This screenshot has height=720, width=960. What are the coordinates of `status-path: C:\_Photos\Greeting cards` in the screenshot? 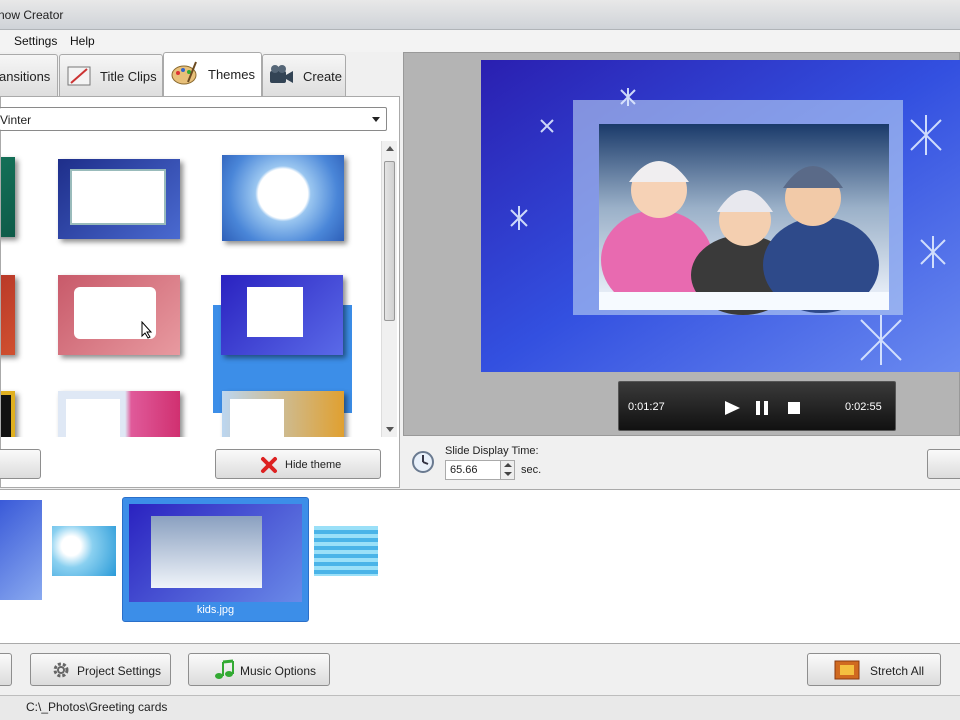 It's located at (97, 707).